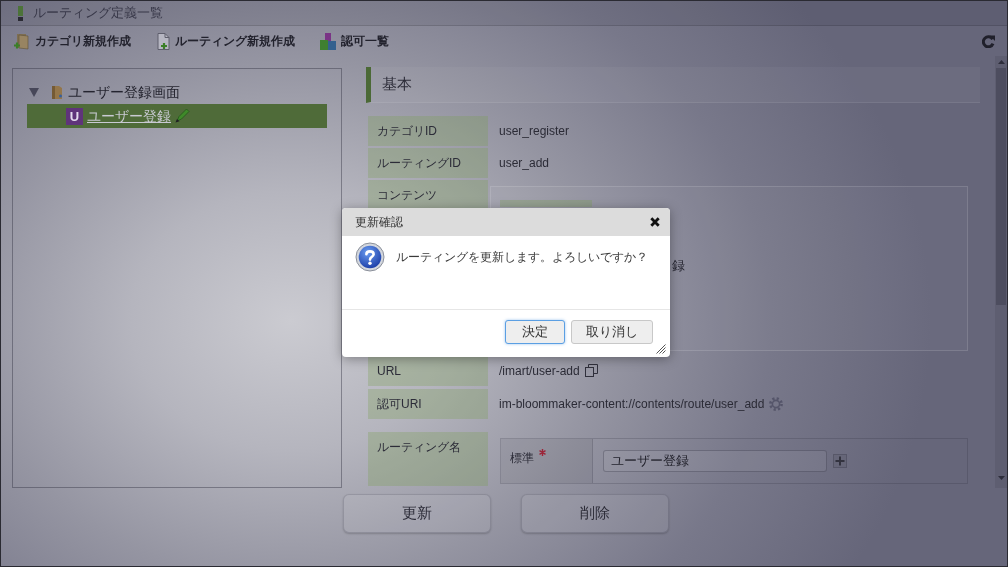 This screenshot has height=567, width=1008. I want to click on field-label: カテゴリID, so click(428, 131).